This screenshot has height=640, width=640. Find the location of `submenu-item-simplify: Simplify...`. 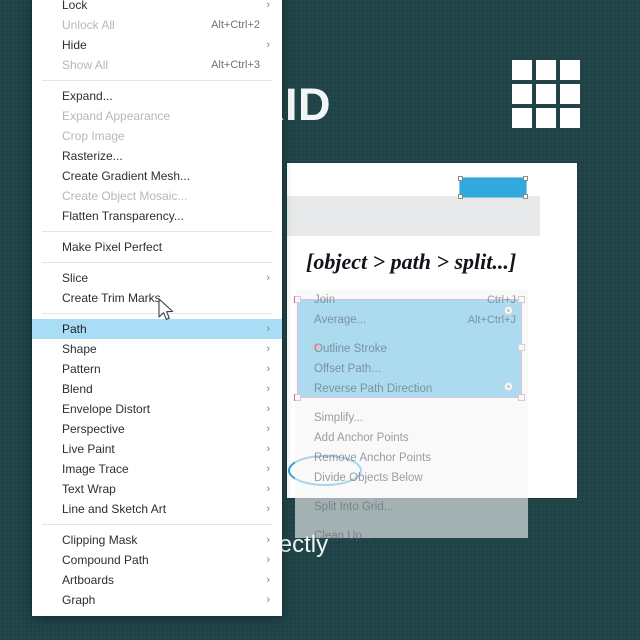

submenu-item-simplify: Simplify... is located at coordinates (411, 418).